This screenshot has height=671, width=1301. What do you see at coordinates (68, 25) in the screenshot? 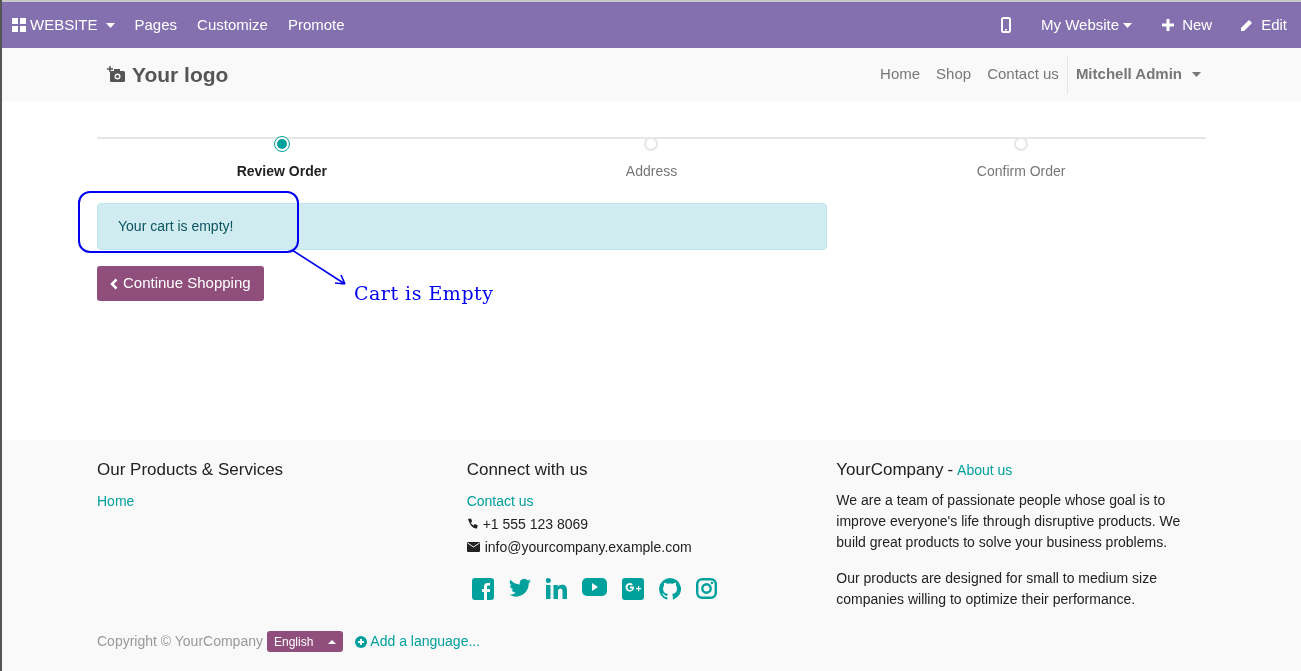
I see `apps-menu-button: WEBSITE` at bounding box center [68, 25].